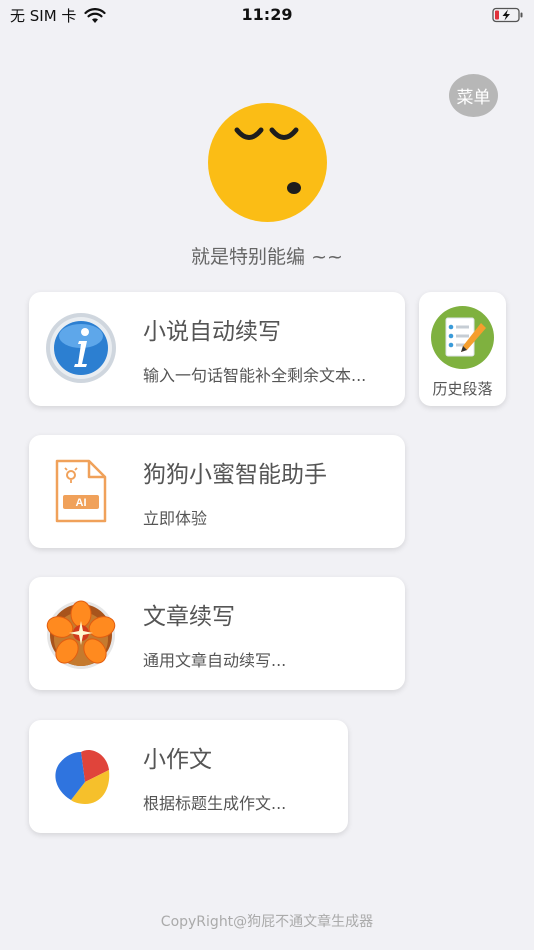 The height and width of the screenshot is (950, 534). I want to click on history-paragraphs-button: 历史段落, so click(462, 349).